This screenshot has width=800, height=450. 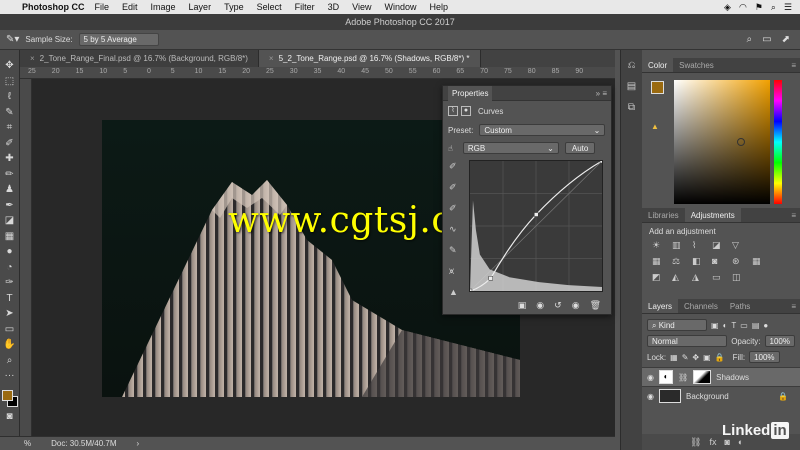 What do you see at coordinates (632, 65) in the screenshot?
I see `history-icon: ⎌` at bounding box center [632, 65].